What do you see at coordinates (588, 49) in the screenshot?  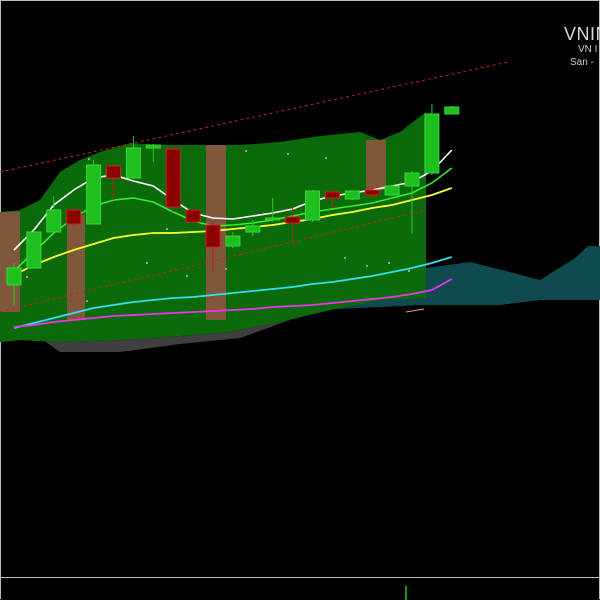 I see `exchange-label: VN I` at bounding box center [588, 49].